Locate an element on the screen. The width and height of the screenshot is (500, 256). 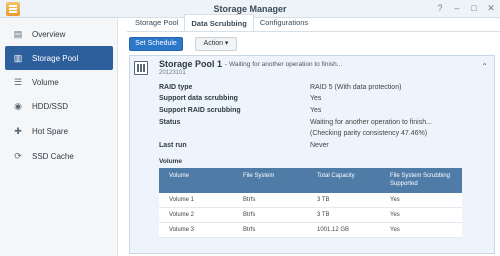
storage-pool-icon is located at coordinates (141, 68).